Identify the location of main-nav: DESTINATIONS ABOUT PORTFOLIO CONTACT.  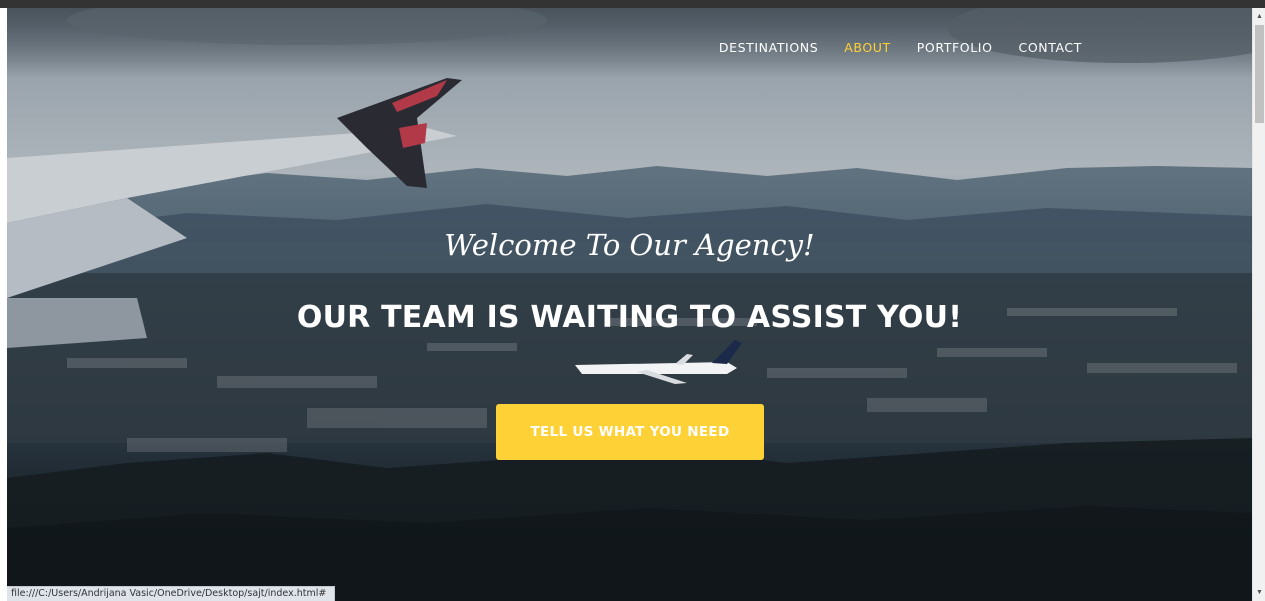
(900, 47).